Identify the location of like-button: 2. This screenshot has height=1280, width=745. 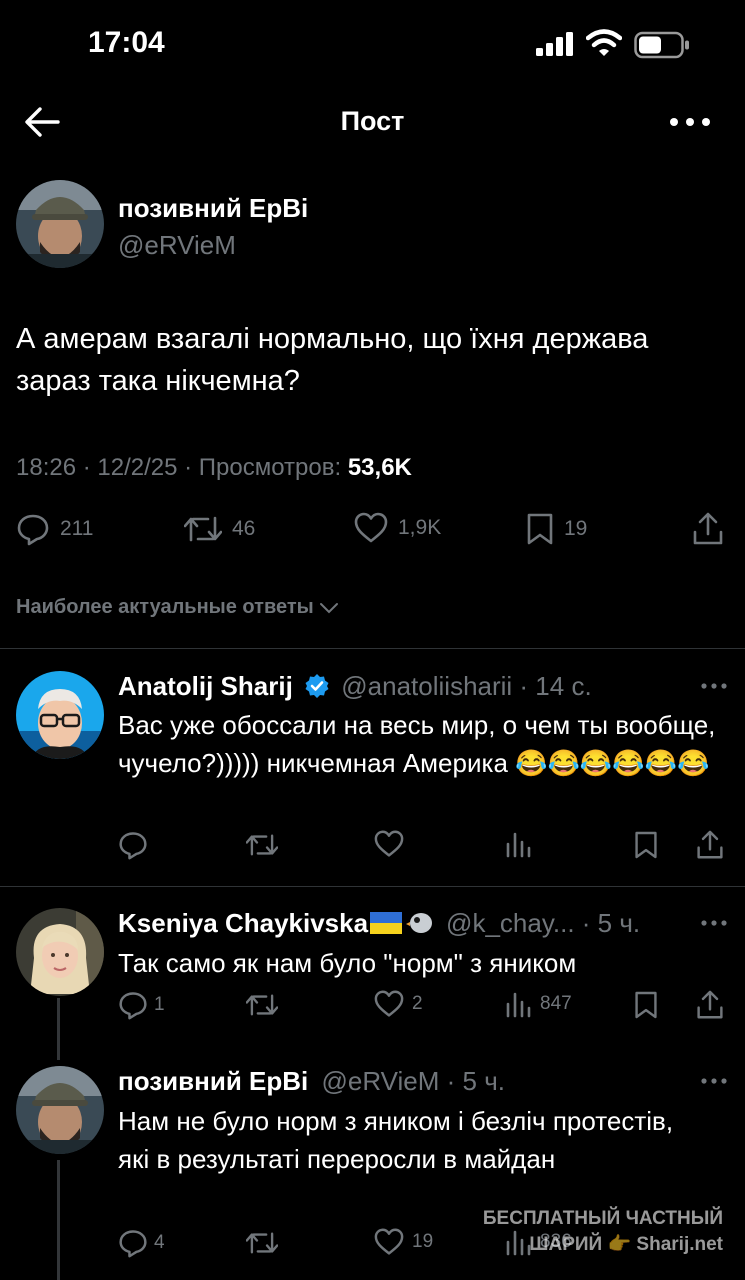
(398, 1004).